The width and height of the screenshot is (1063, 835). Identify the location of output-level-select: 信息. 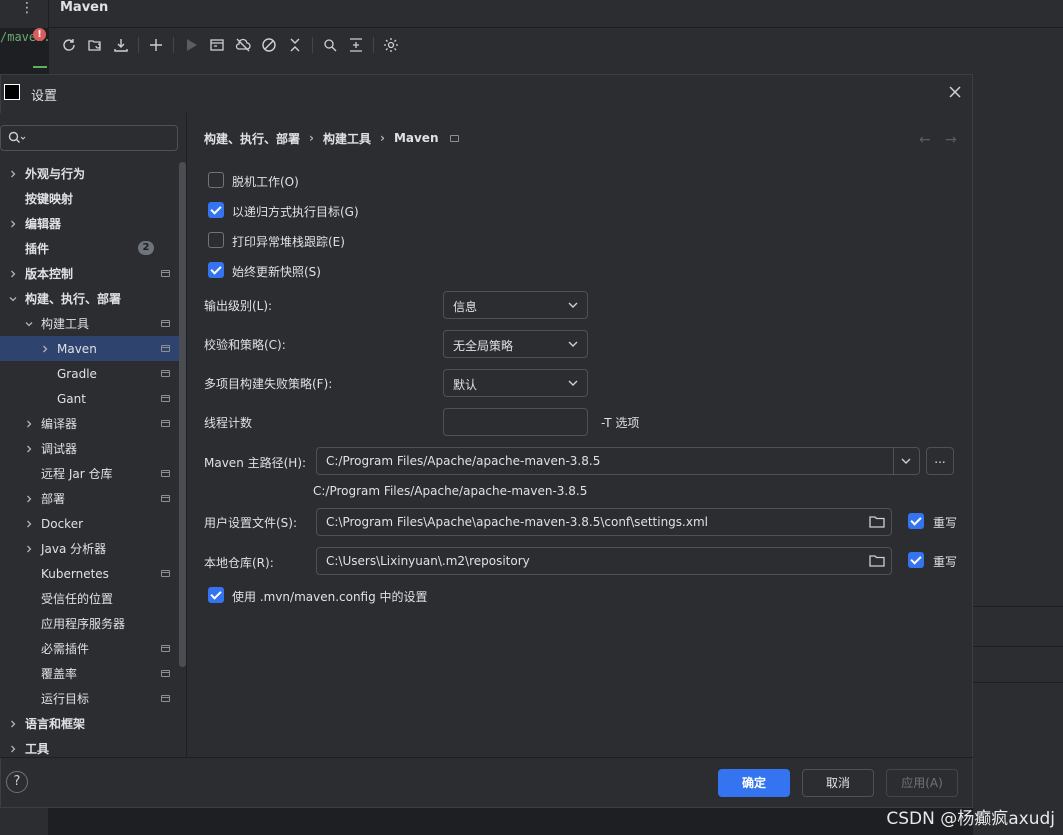
(515, 305).